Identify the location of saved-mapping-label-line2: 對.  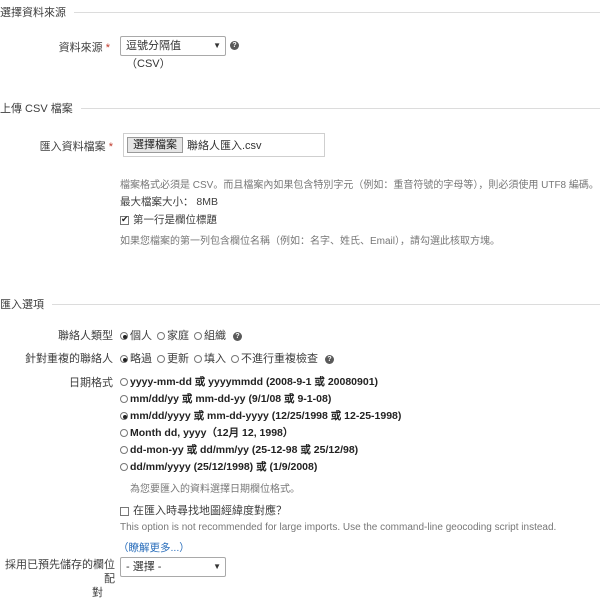
(97, 593).